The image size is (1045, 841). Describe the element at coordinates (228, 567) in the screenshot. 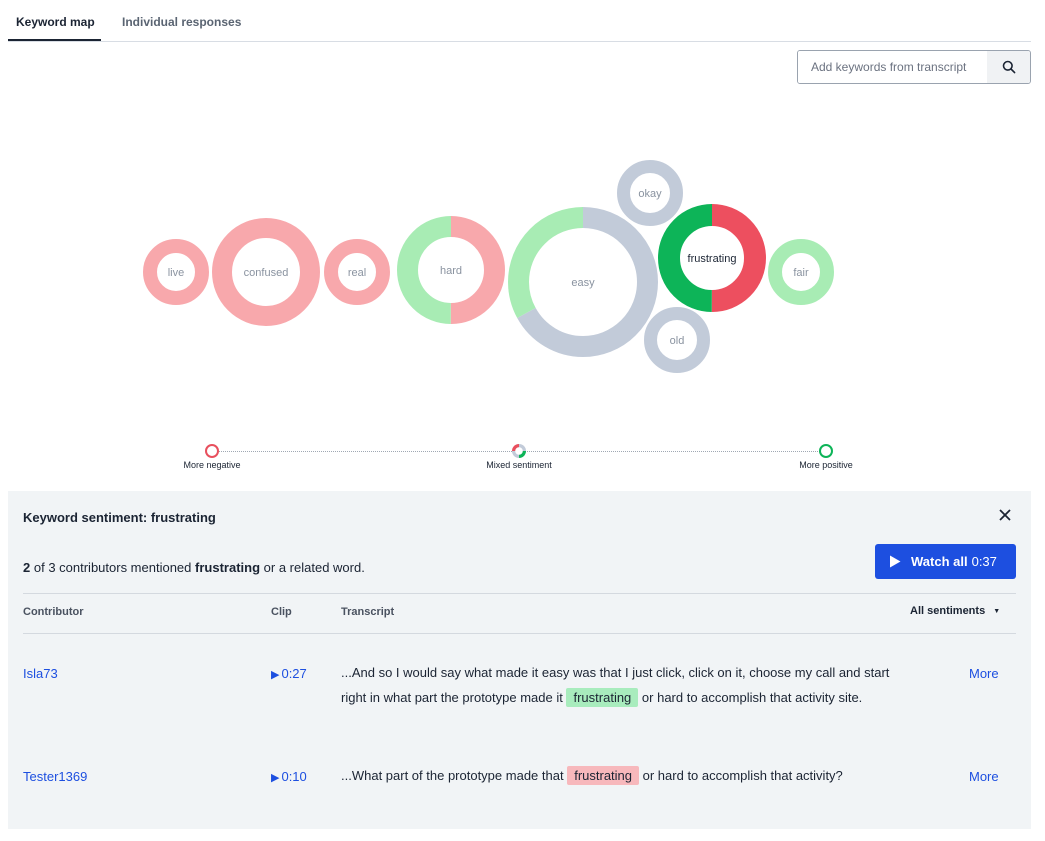

I see `summary-keyword: frustrating` at that location.